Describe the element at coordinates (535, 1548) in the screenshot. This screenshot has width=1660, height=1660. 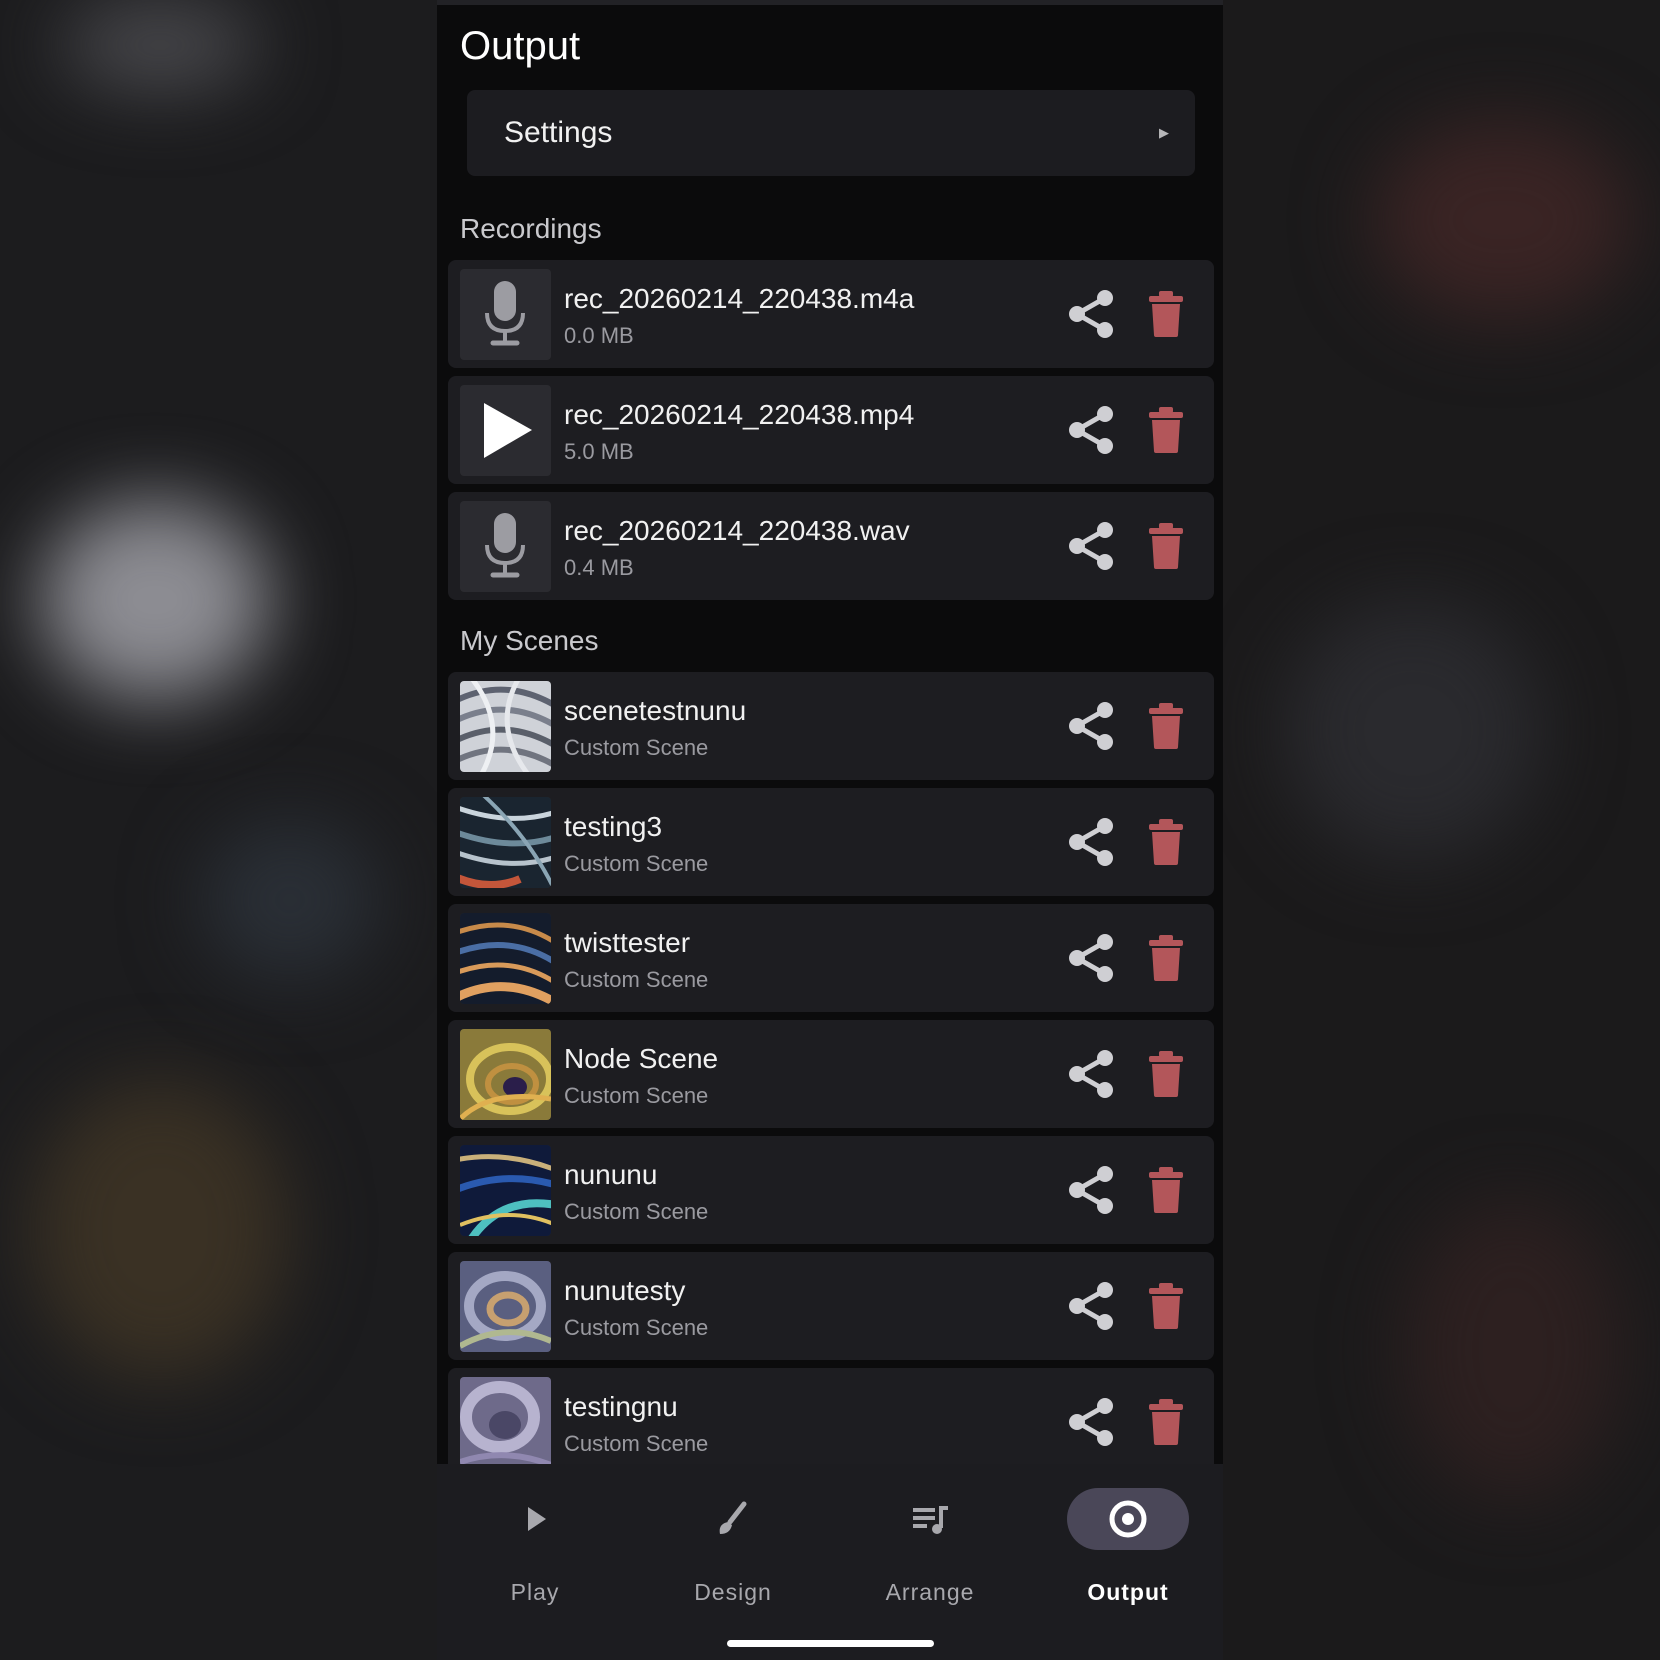
I see `nav-play: Play` at that location.